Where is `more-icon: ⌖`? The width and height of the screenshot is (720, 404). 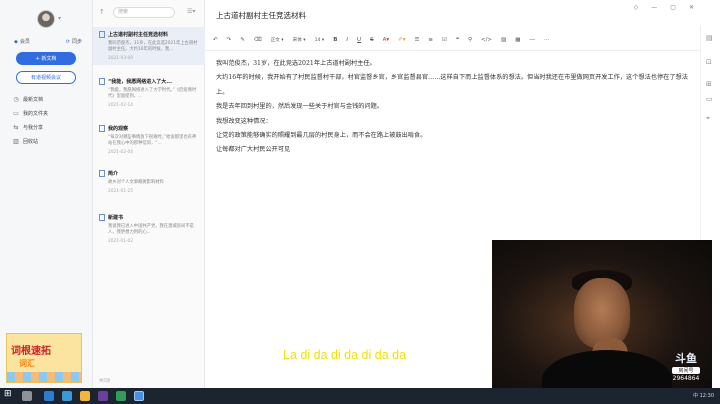 more-icon: ⌖ is located at coordinates (708, 118).